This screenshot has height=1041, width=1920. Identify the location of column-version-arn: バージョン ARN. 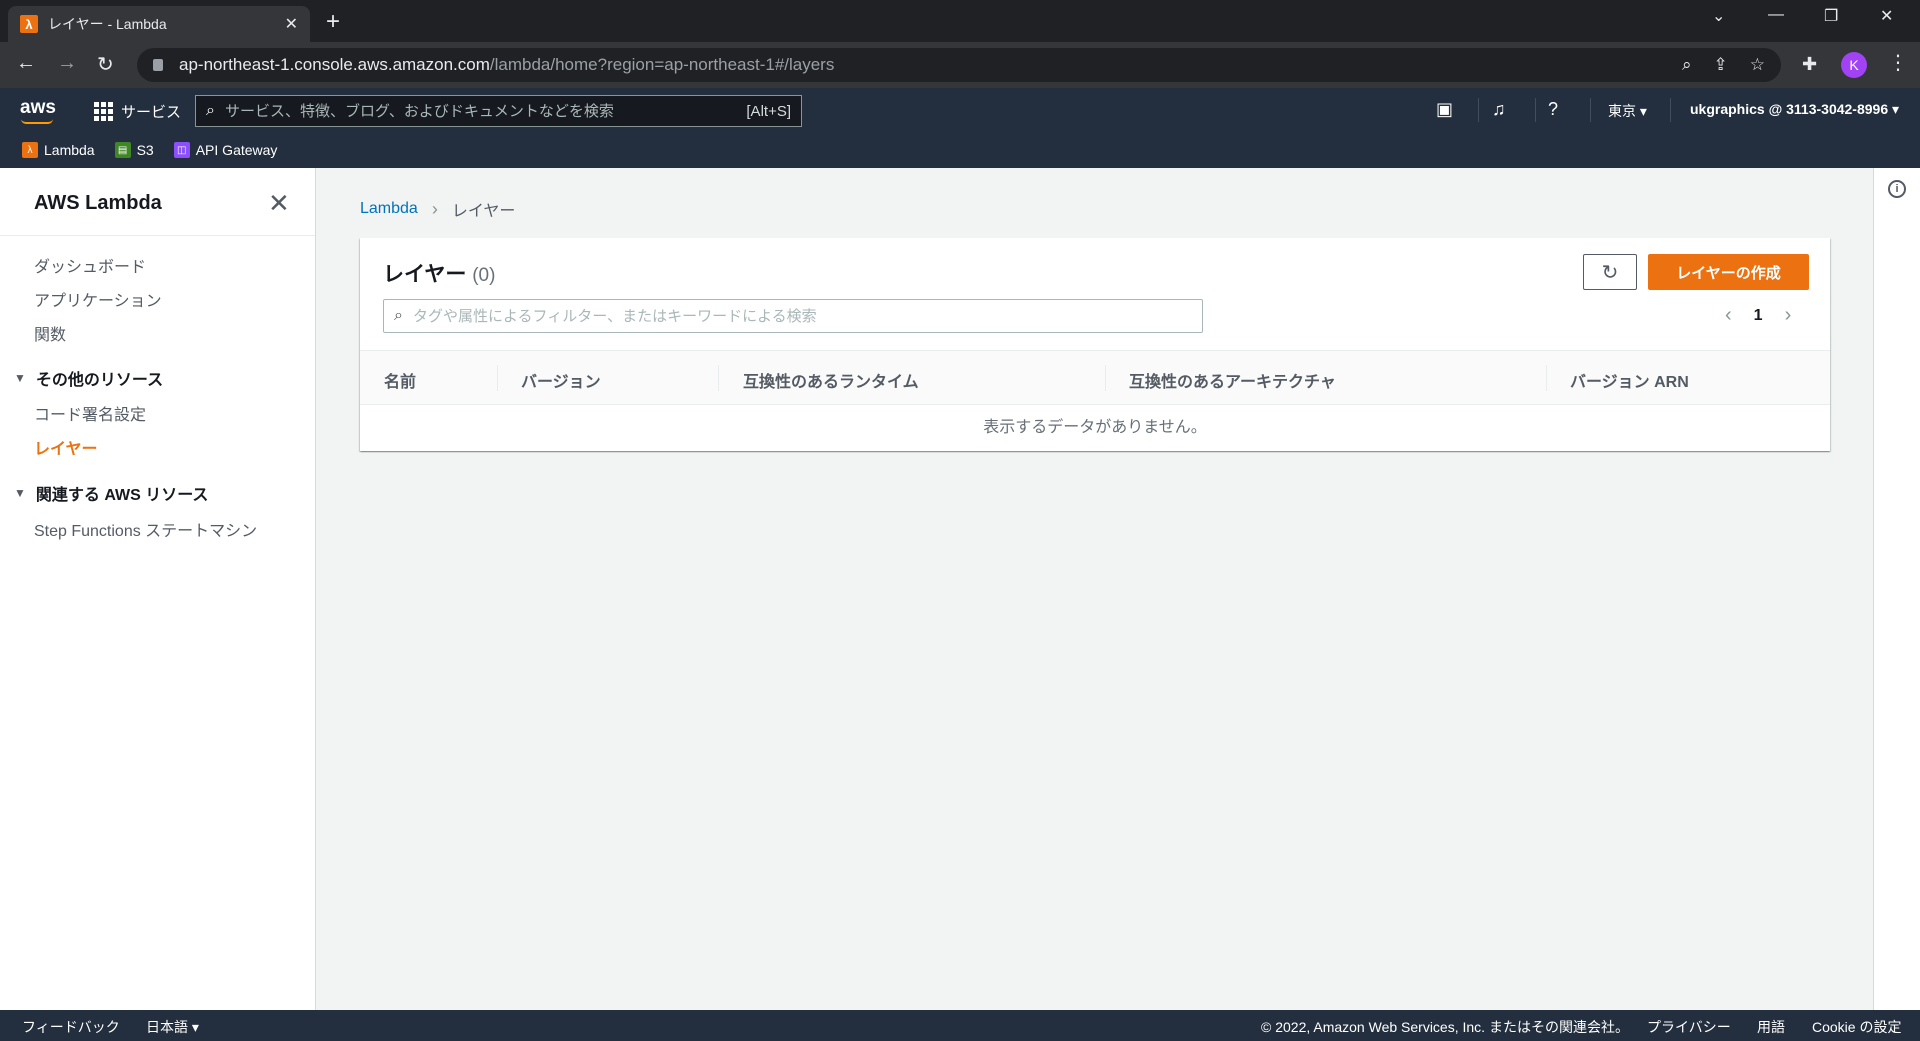
(1629, 380).